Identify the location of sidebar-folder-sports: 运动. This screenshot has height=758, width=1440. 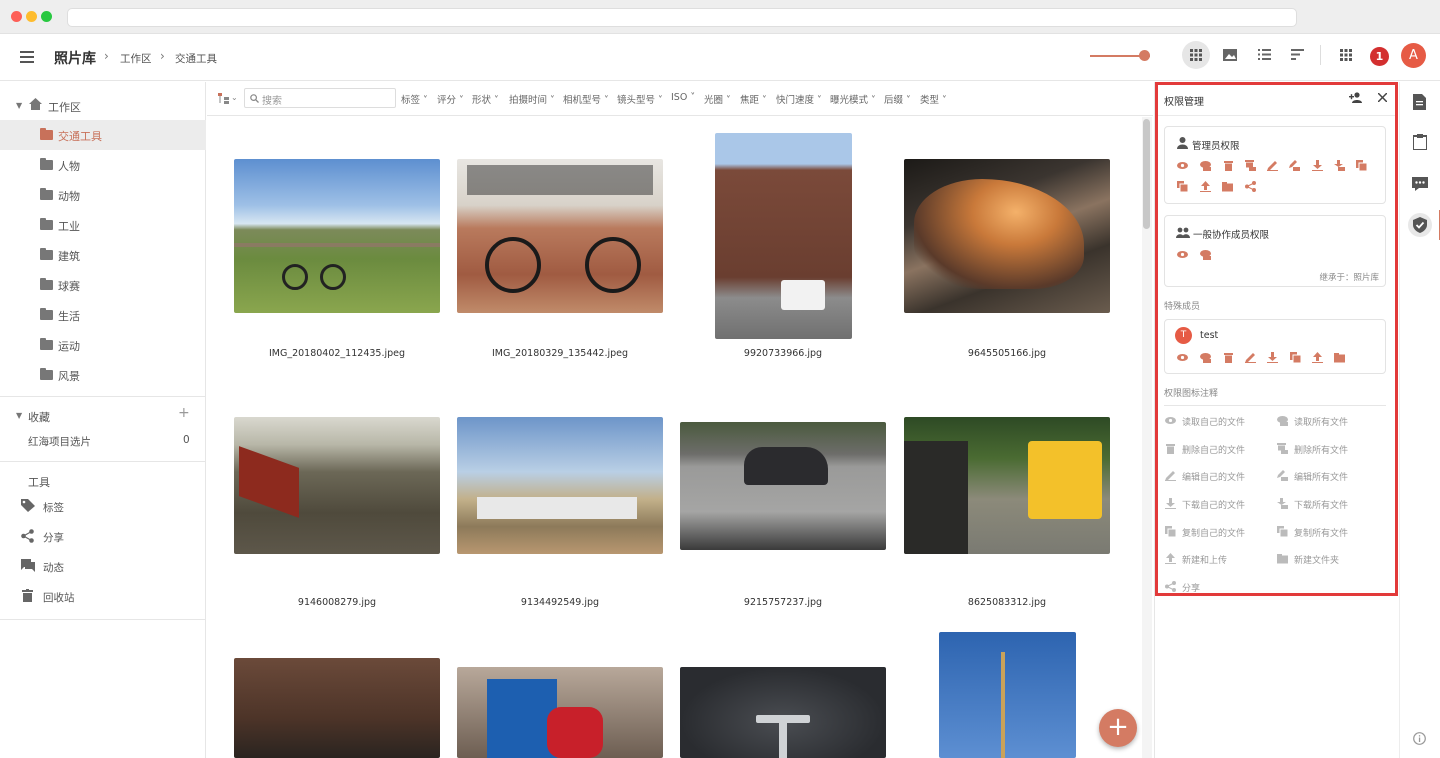
(103, 345).